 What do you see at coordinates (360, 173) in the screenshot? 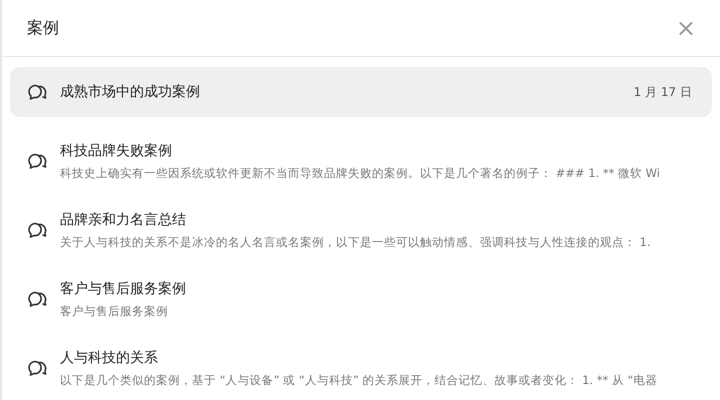
I see `chat-snippet: 科技史上确实有一些因系统或软件更新不当而导致品牌失败的案例。以下是几个著名的例子： ### 1. ** 微软 Wi` at bounding box center [360, 173].